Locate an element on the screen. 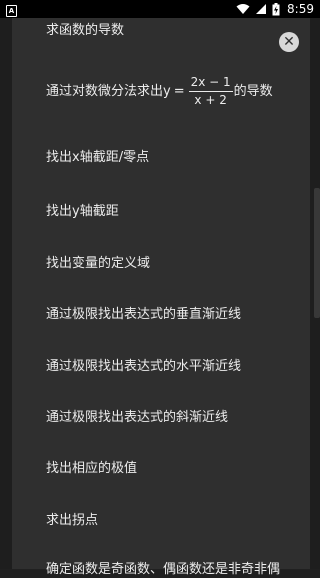 This screenshot has width=320, height=578. scrollbar is located at coordinates (317, 253).